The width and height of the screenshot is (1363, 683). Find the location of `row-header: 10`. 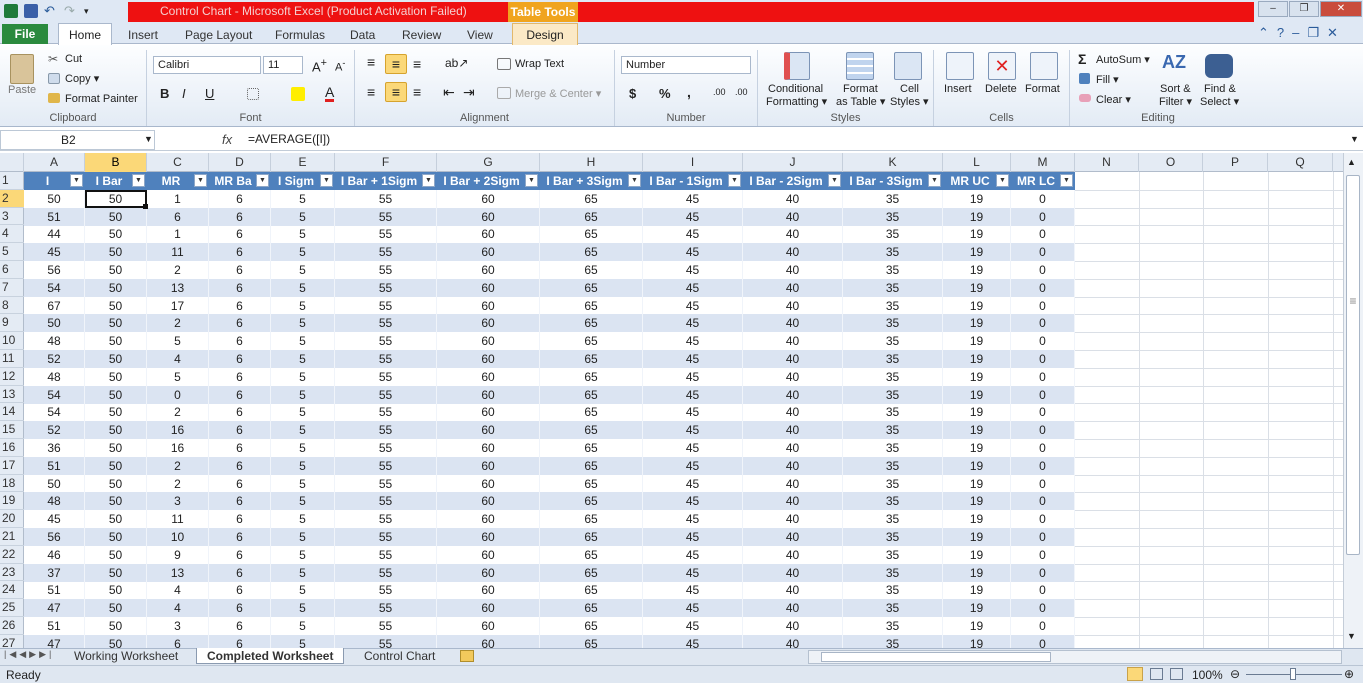

row-header: 10 is located at coordinates (12, 341).